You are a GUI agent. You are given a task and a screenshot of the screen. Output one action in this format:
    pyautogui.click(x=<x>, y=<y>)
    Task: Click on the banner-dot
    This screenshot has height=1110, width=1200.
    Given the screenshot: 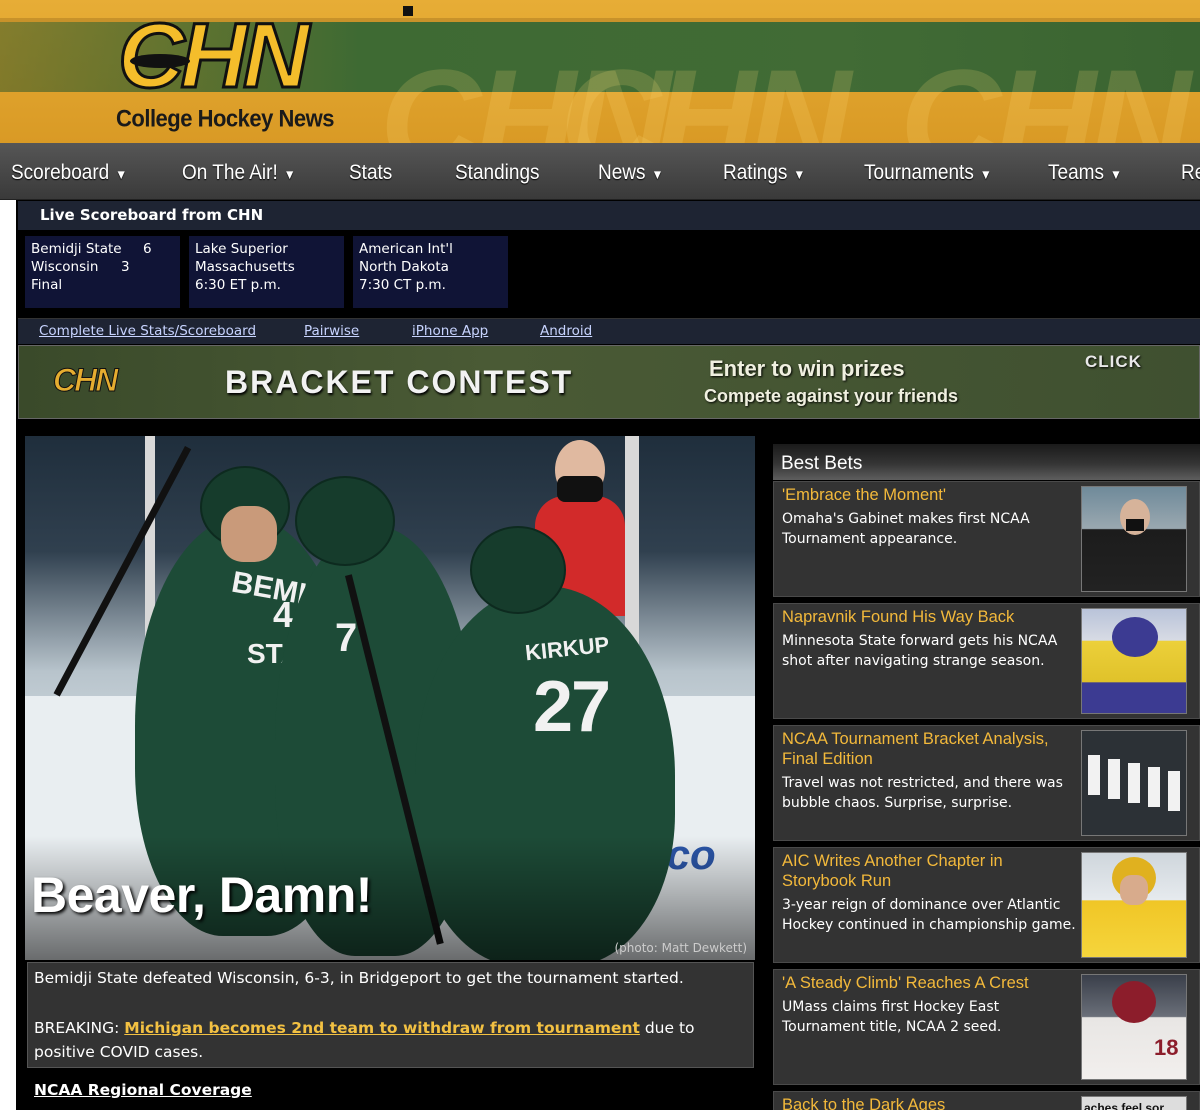 What is the action you would take?
    pyautogui.click(x=408, y=11)
    